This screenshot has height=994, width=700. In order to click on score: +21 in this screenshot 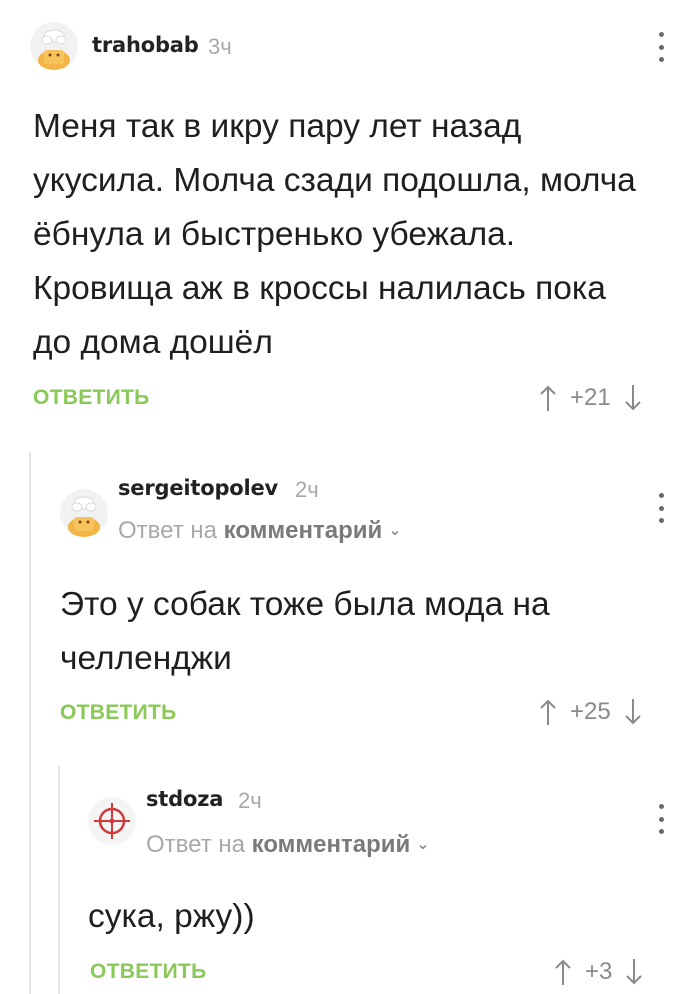, I will do `click(590, 397)`.